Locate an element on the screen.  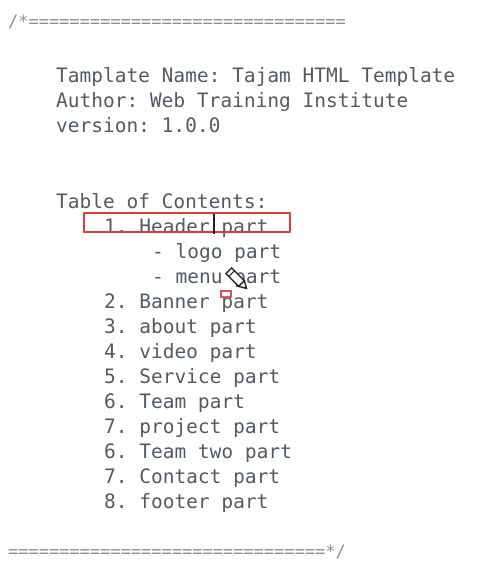
toc-item-service: 5. Service part is located at coordinates (192, 376).